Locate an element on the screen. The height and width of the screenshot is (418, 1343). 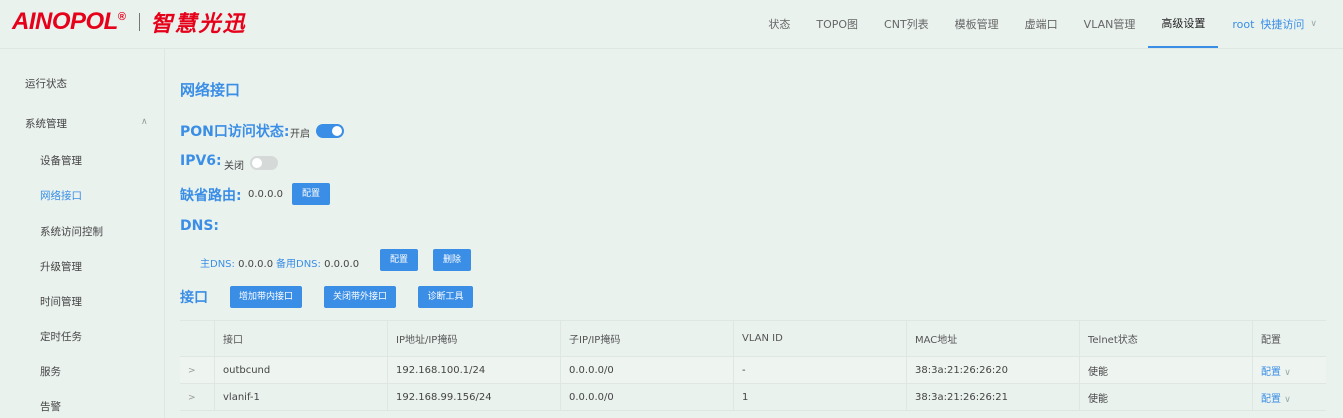
pon-access-toggle is located at coordinates (330, 131).